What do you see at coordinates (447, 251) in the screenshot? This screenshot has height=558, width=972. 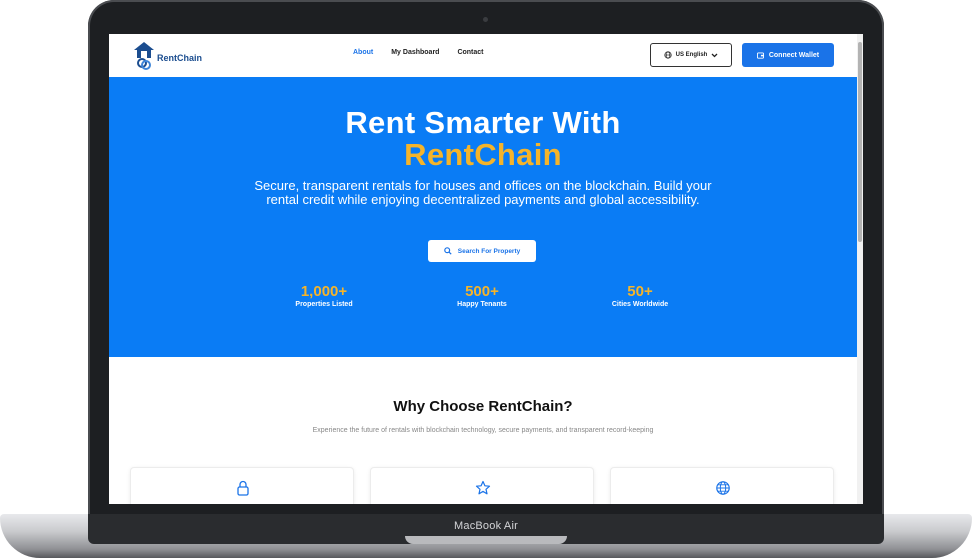 I see `search-icon` at bounding box center [447, 251].